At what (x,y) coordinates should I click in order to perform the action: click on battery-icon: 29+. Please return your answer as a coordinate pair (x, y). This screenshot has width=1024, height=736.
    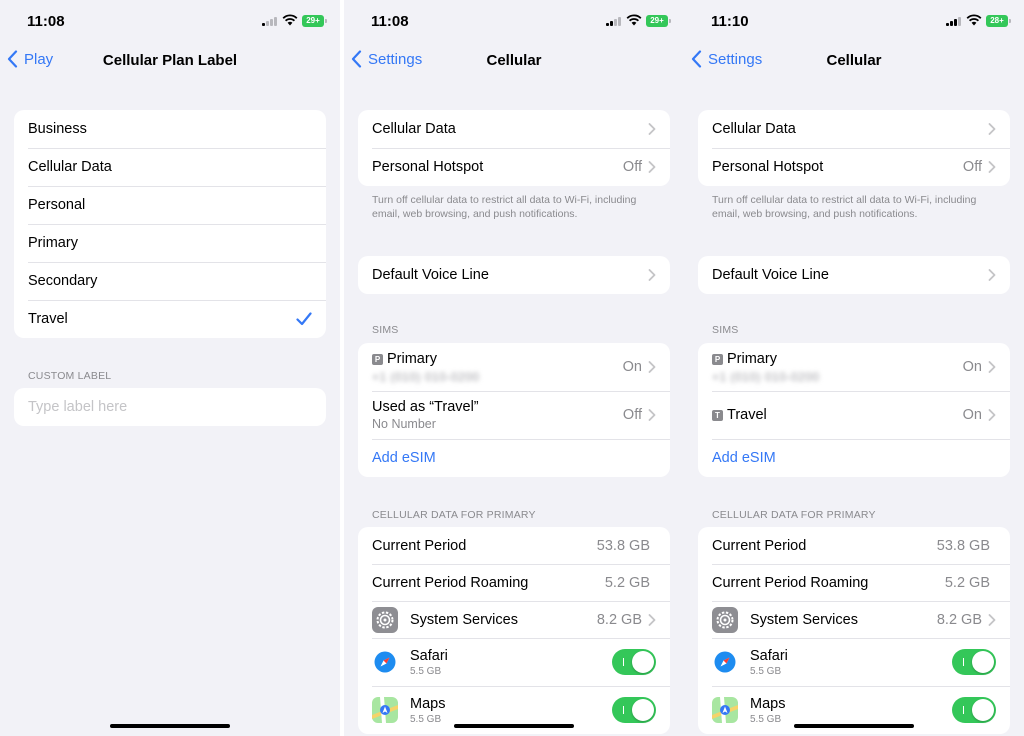
    Looking at the image, I should click on (658, 21).